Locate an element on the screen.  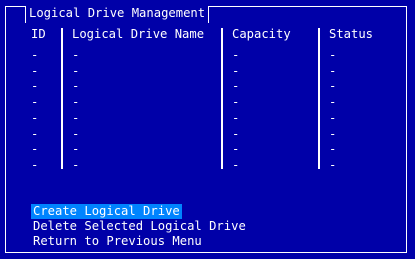
column-header-capacity: Capacity is located at coordinates (261, 34).